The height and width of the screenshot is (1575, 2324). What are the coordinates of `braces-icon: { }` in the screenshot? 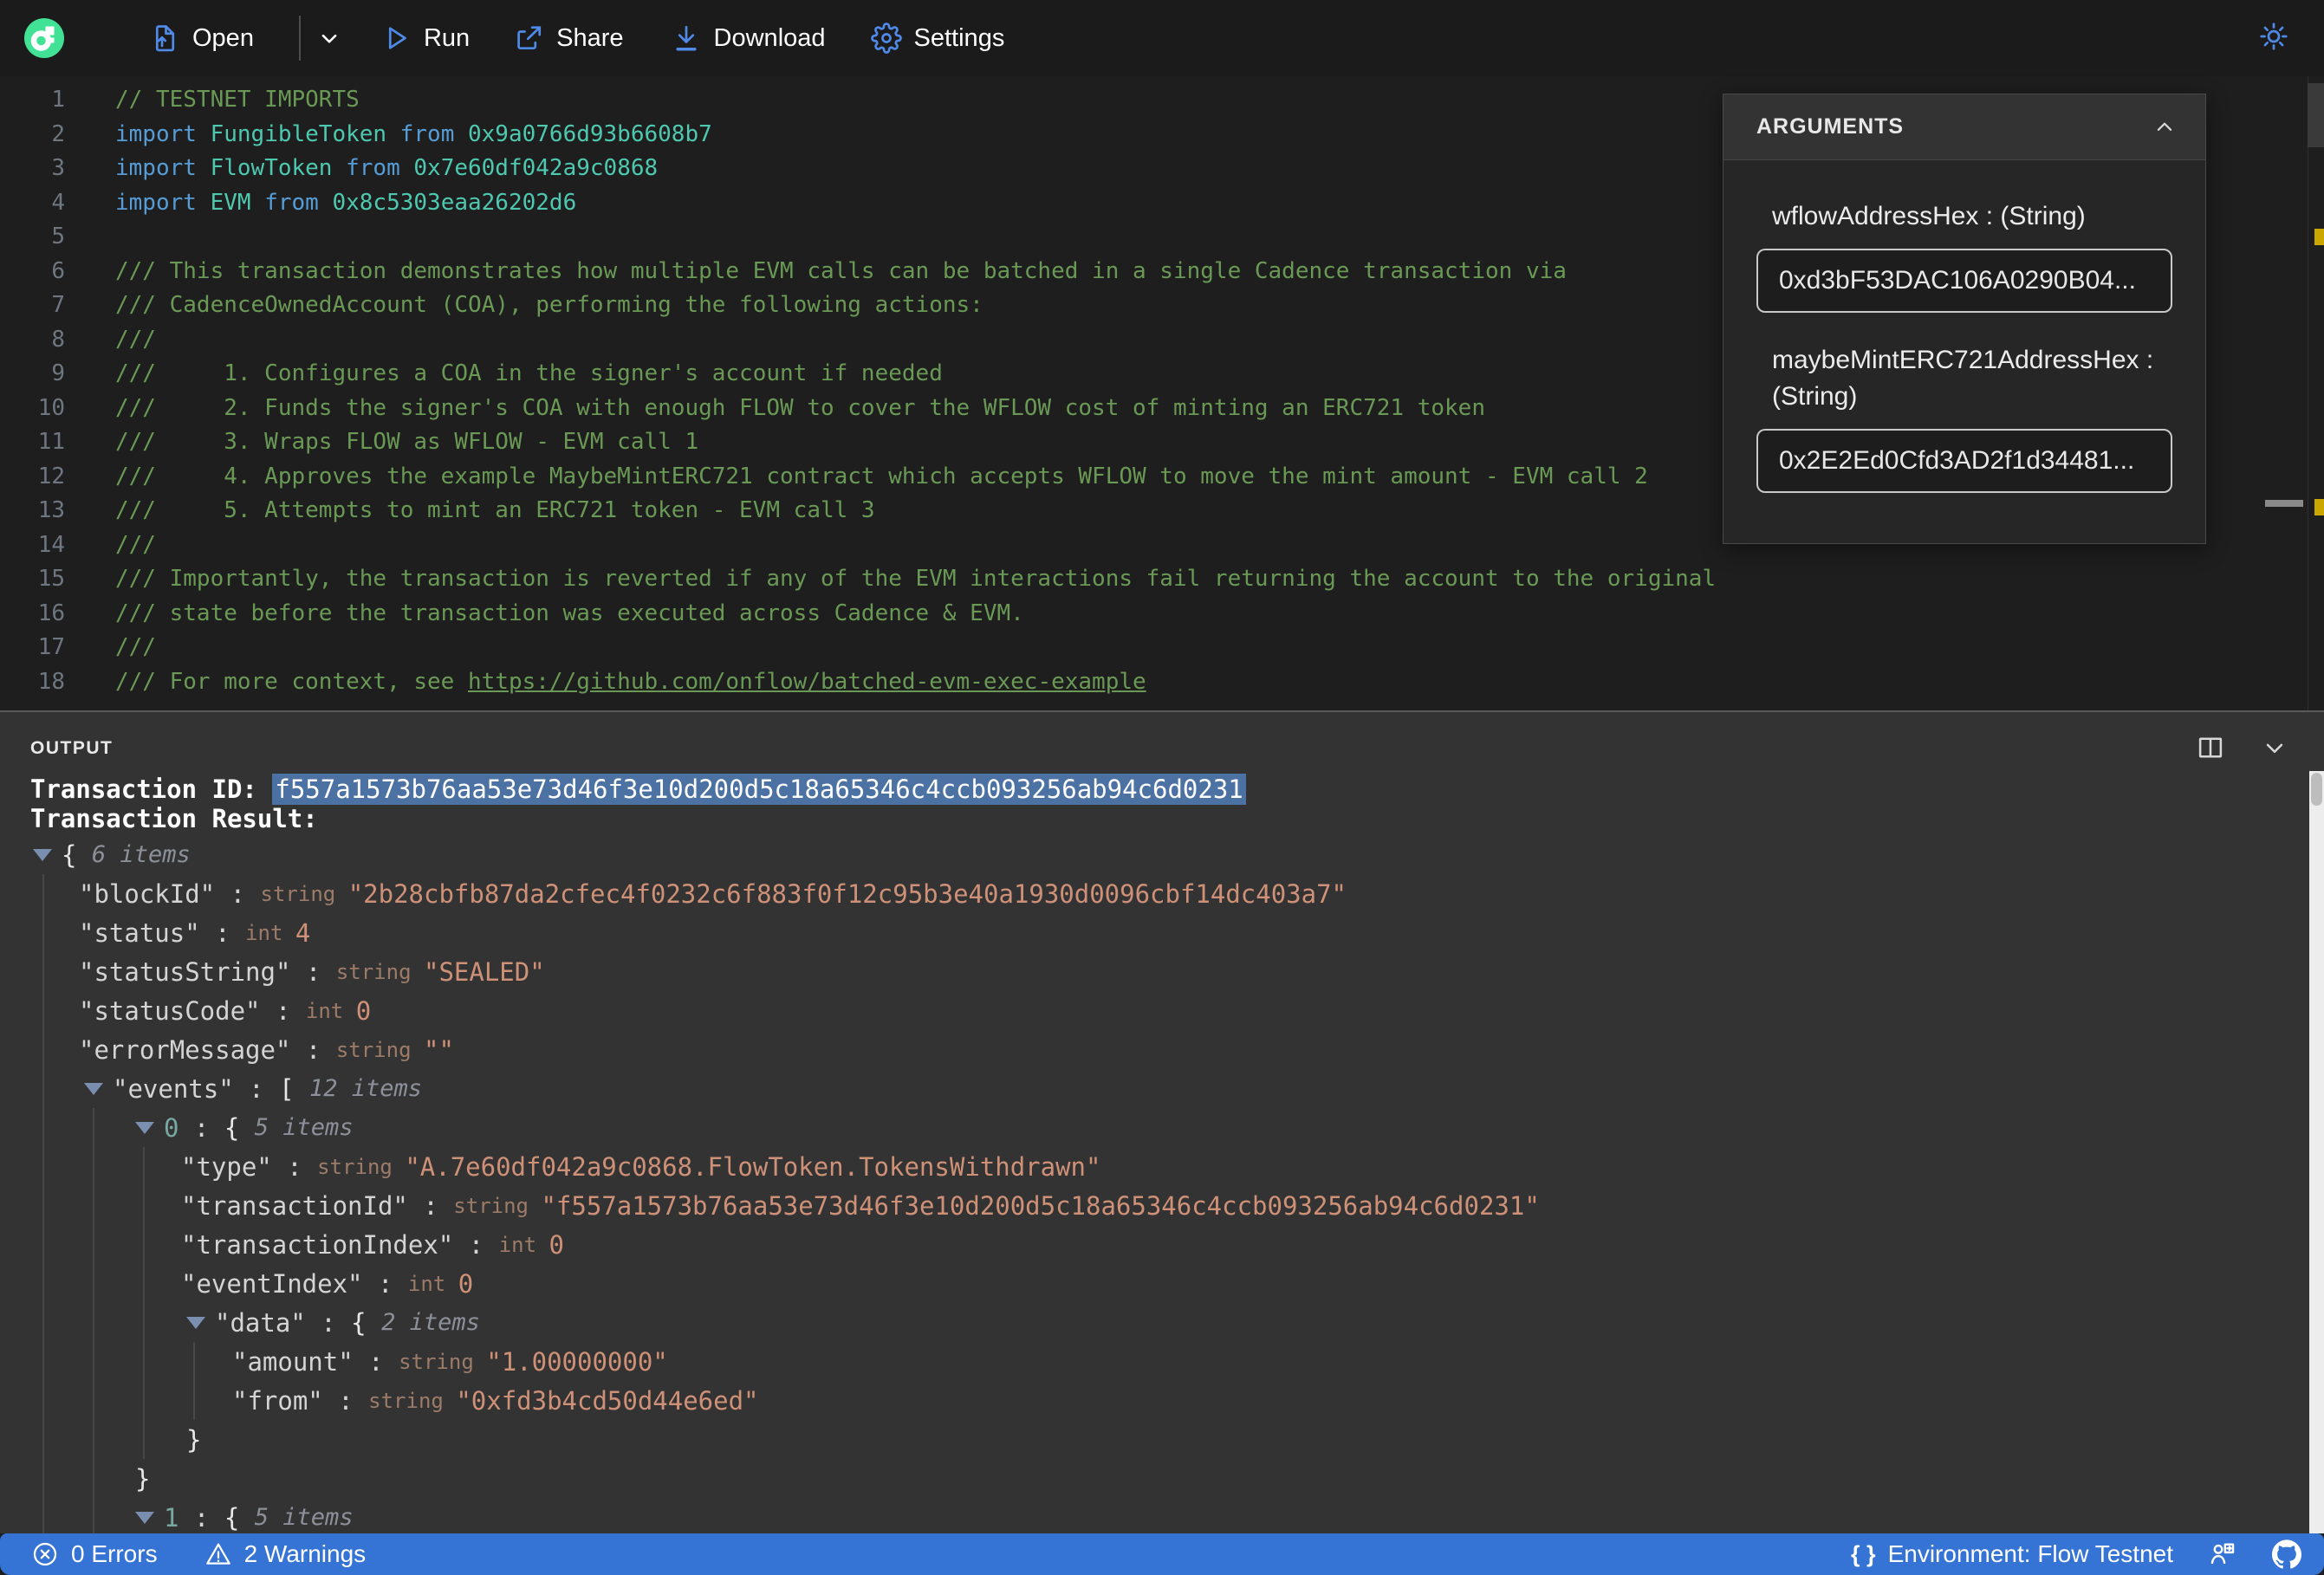 It's located at (1863, 1554).